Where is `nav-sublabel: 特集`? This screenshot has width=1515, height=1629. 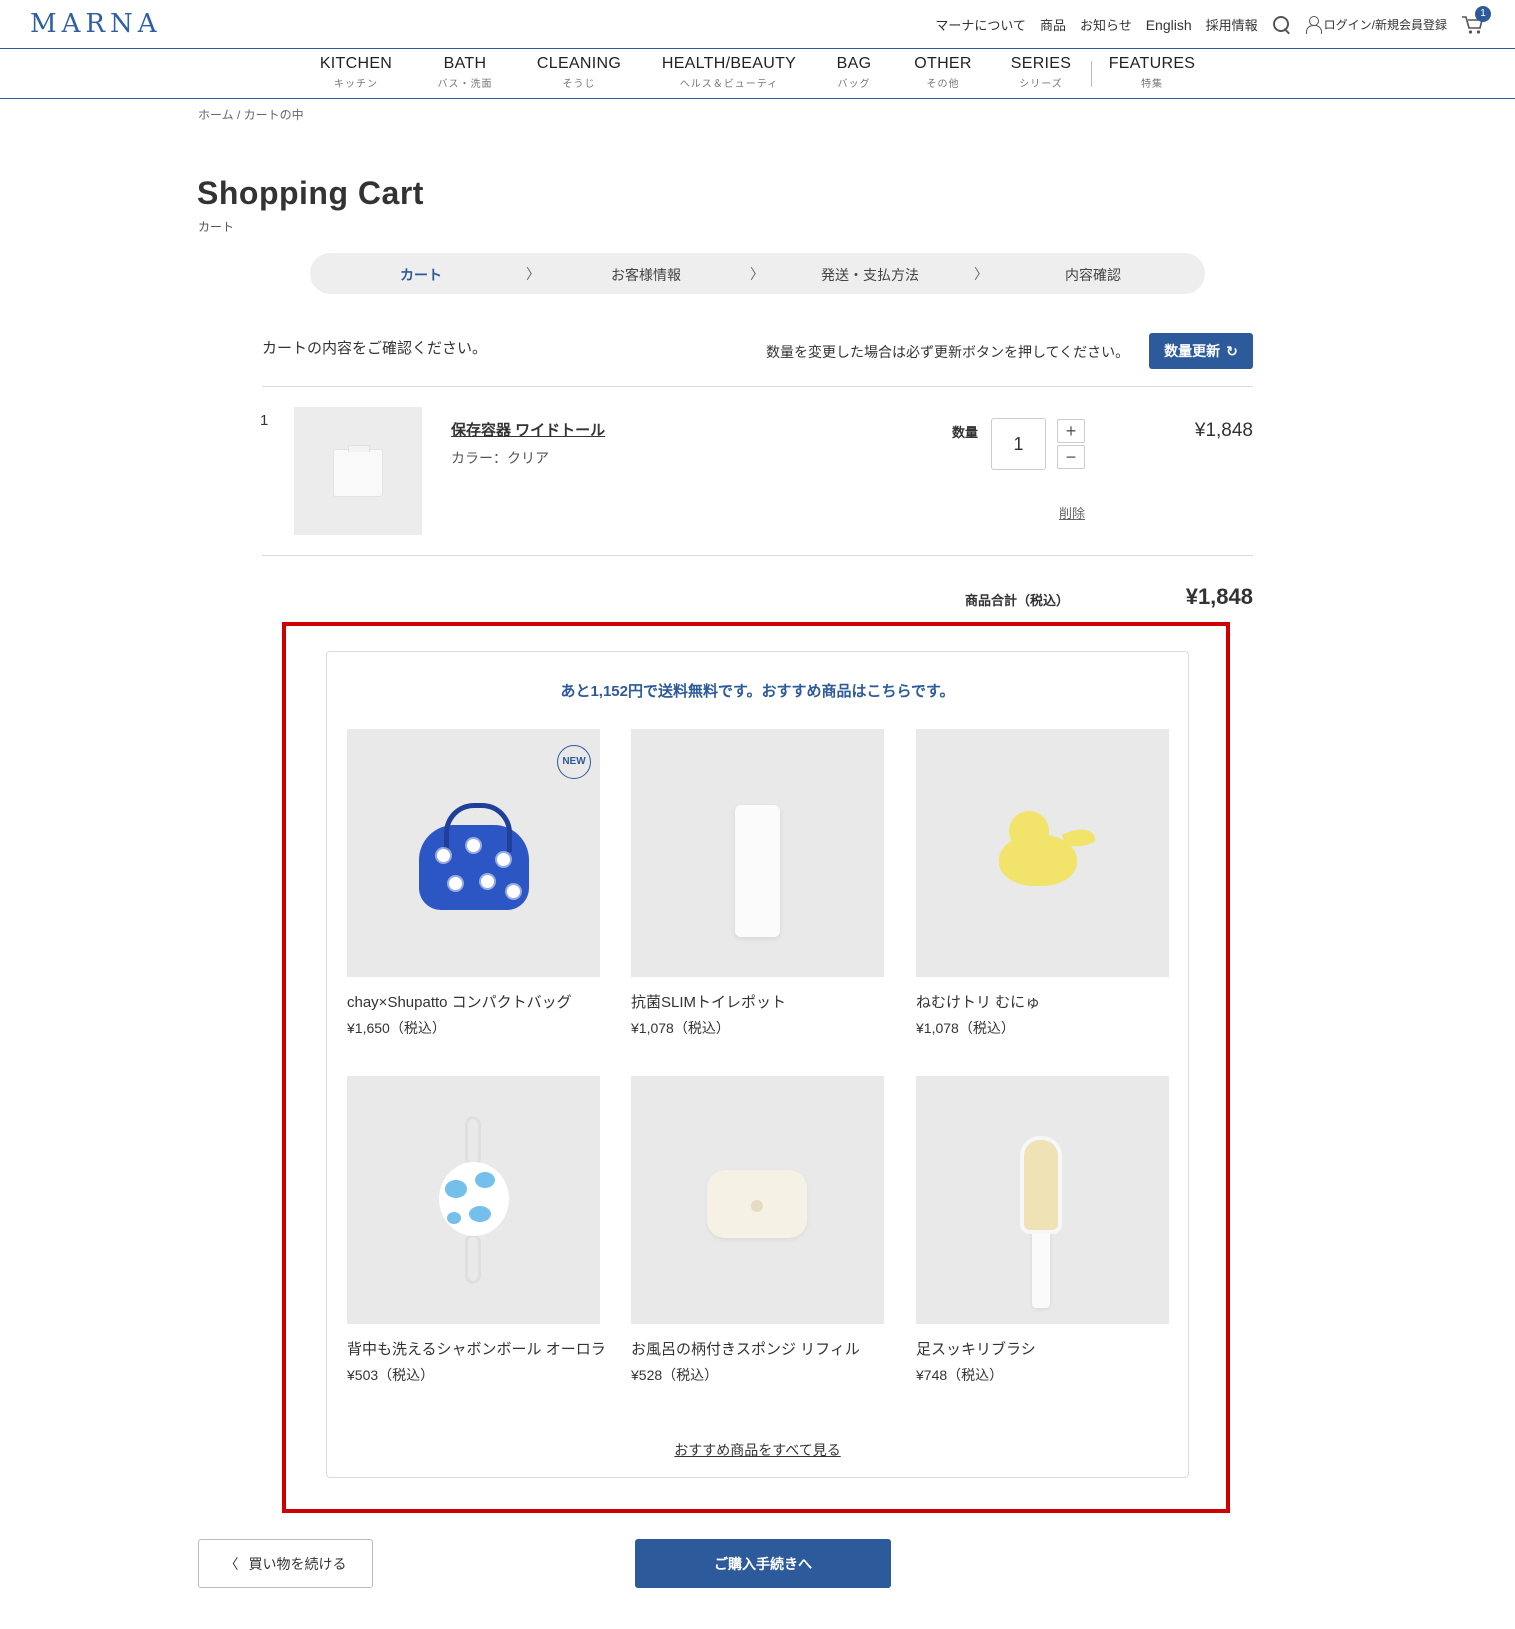
nav-sublabel: 特集 is located at coordinates (1152, 84).